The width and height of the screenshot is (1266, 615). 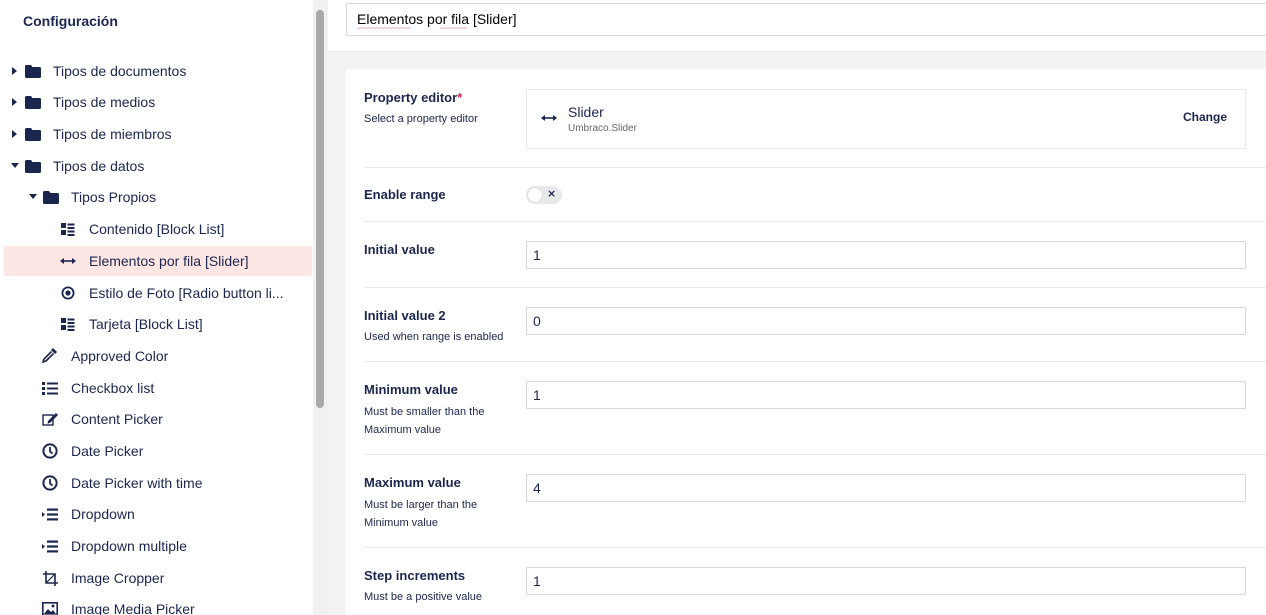 I want to click on tree-item-label: Dropdown multiple, so click(x=129, y=546).